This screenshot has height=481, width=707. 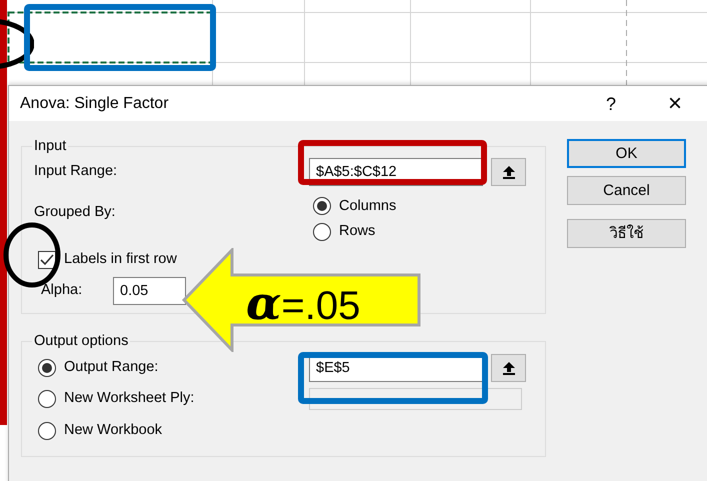 I want to click on help-button: ?, so click(x=611, y=103).